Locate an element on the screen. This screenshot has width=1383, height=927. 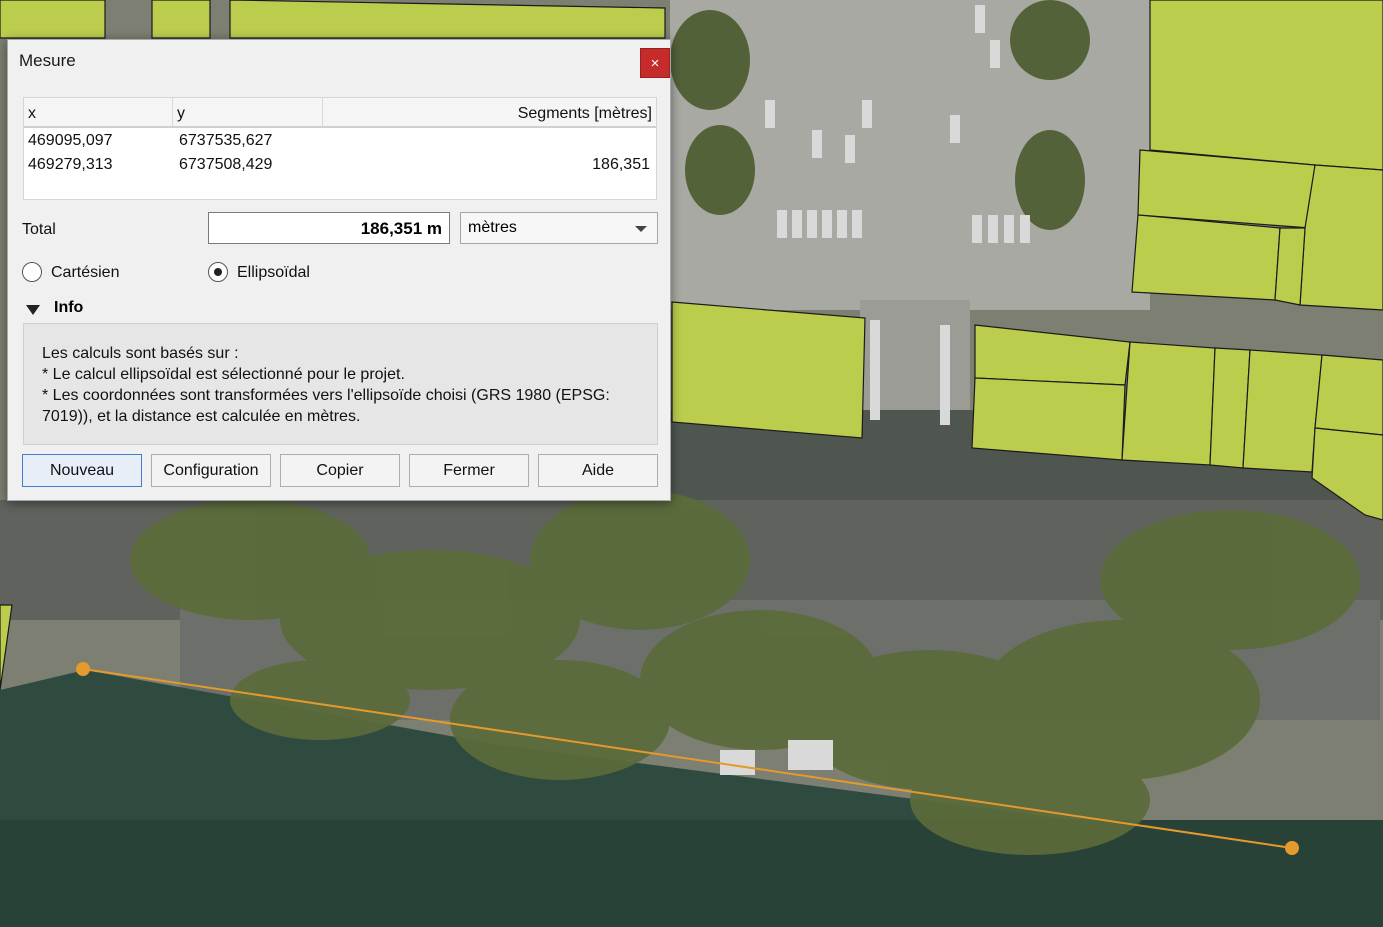
radio-cartesian-label: Cartésien is located at coordinates (85, 273).